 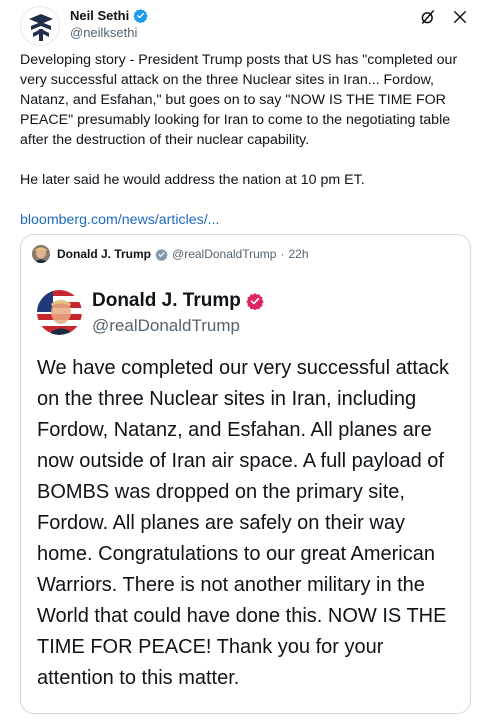 I want to click on quoted-author-name: Donald J. Trump, so click(x=104, y=254).